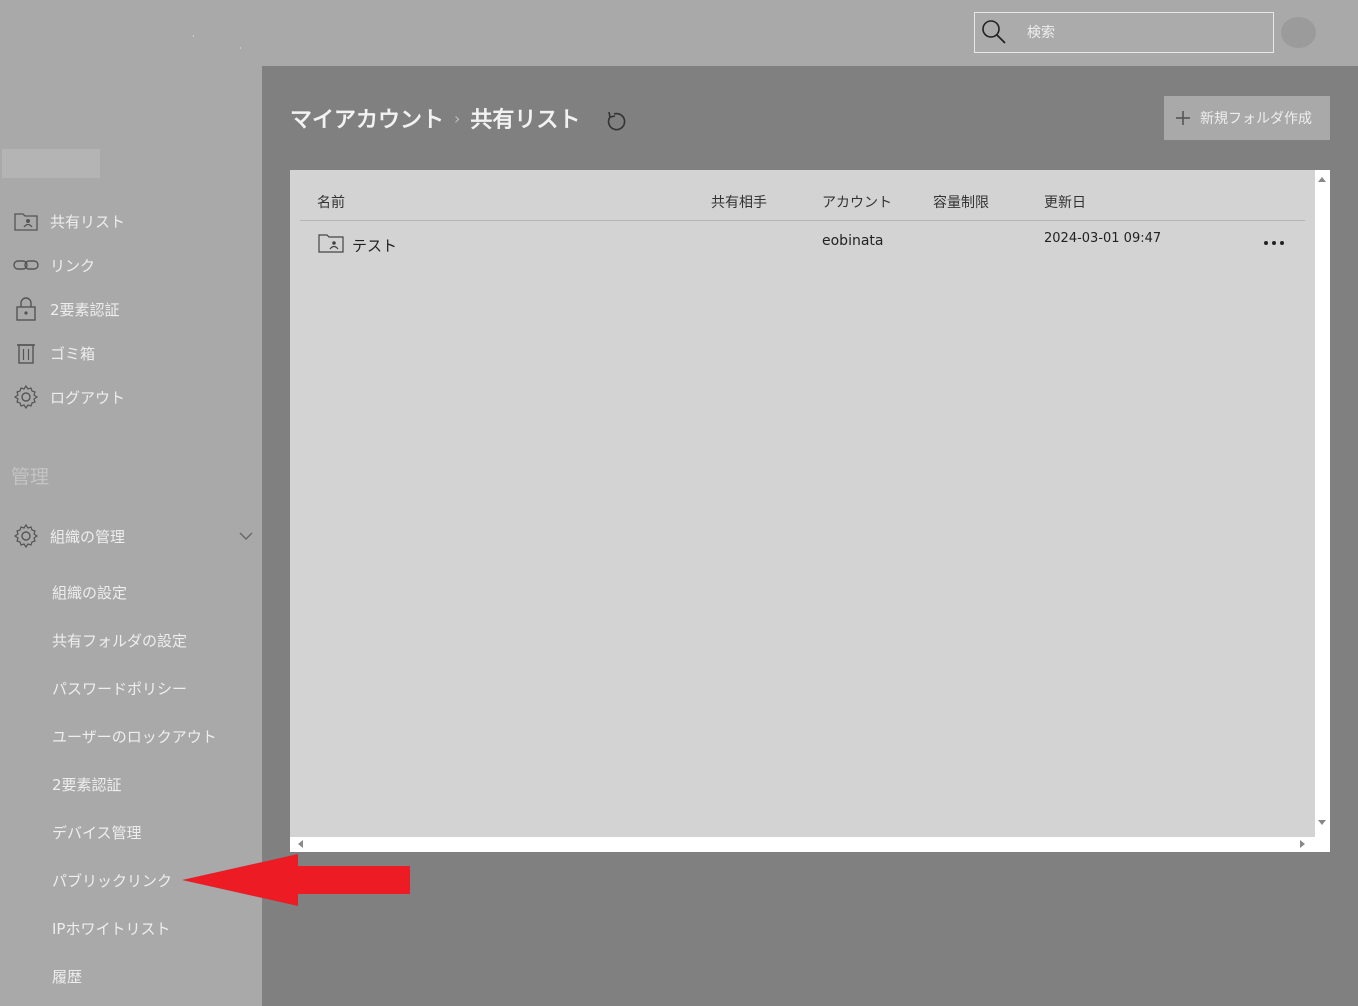 This screenshot has width=1358, height=1006. What do you see at coordinates (1302, 844) in the screenshot?
I see `scroll-right-arrow` at bounding box center [1302, 844].